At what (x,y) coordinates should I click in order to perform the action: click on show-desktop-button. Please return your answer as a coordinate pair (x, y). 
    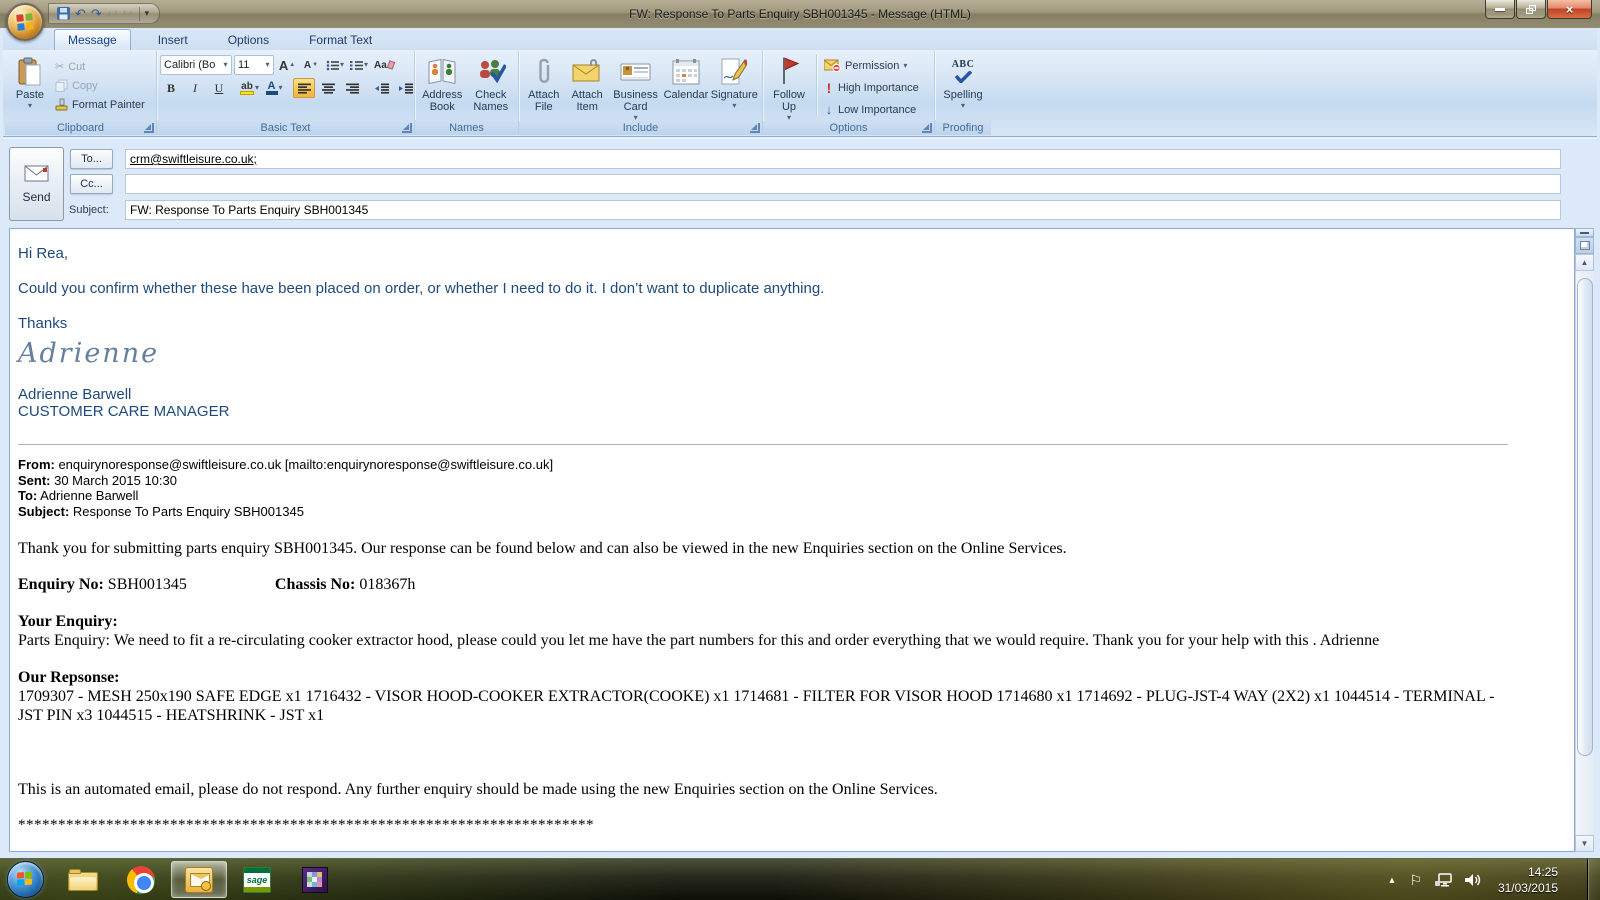
    Looking at the image, I should click on (1593, 879).